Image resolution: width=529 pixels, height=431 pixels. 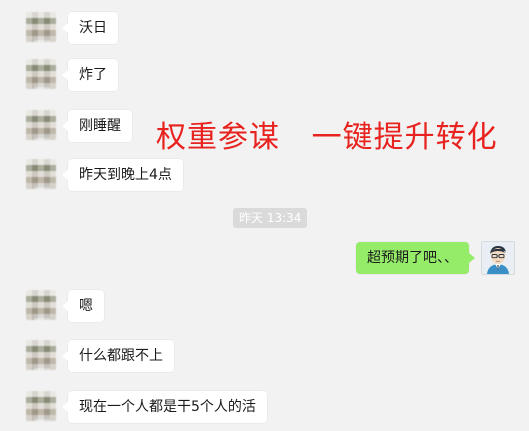 What do you see at coordinates (122, 175) in the screenshot?
I see `message-bubble-incoming: 昨天到晚上4点` at bounding box center [122, 175].